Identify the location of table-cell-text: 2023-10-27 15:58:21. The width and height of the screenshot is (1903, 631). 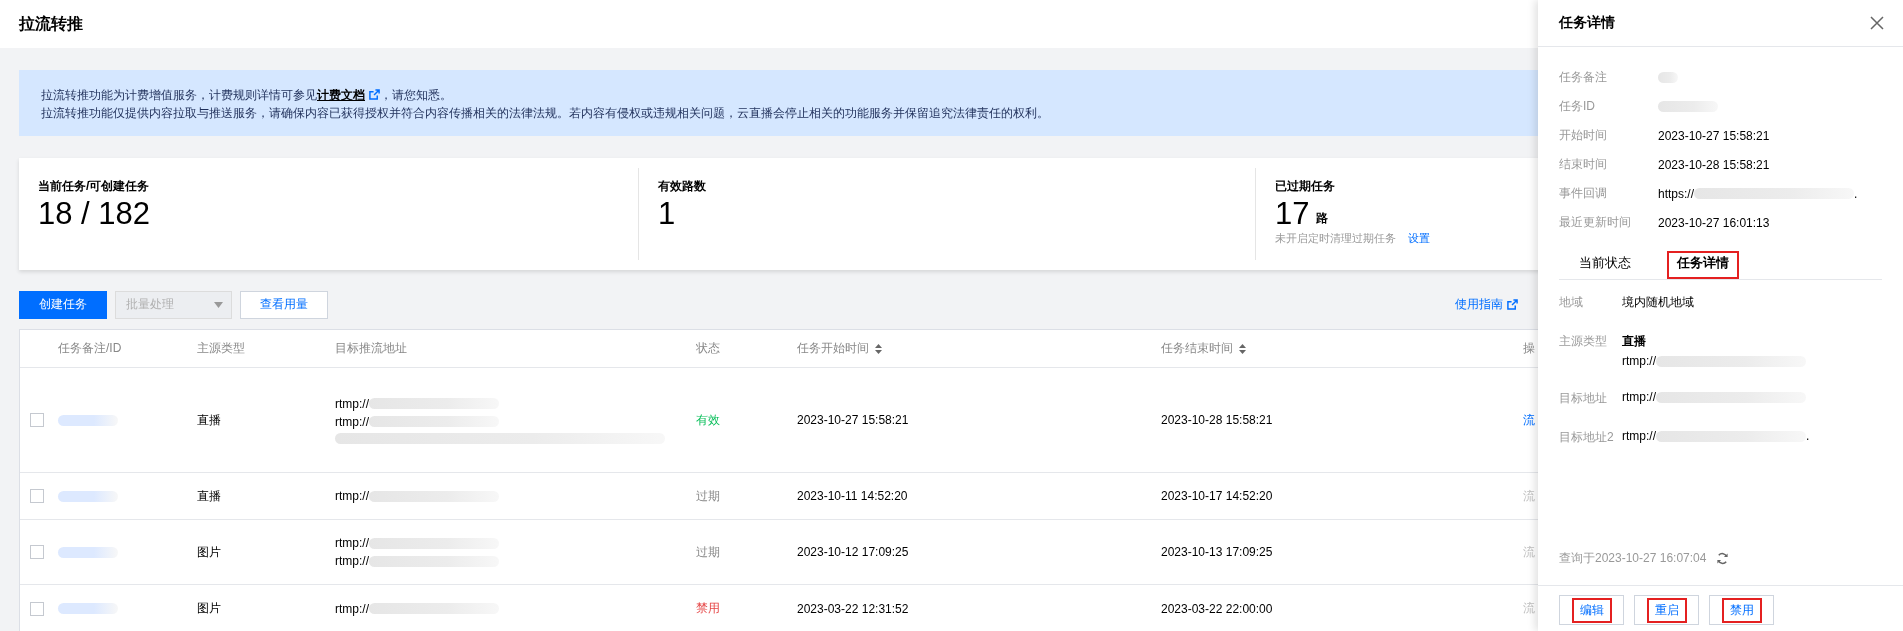
(853, 420).